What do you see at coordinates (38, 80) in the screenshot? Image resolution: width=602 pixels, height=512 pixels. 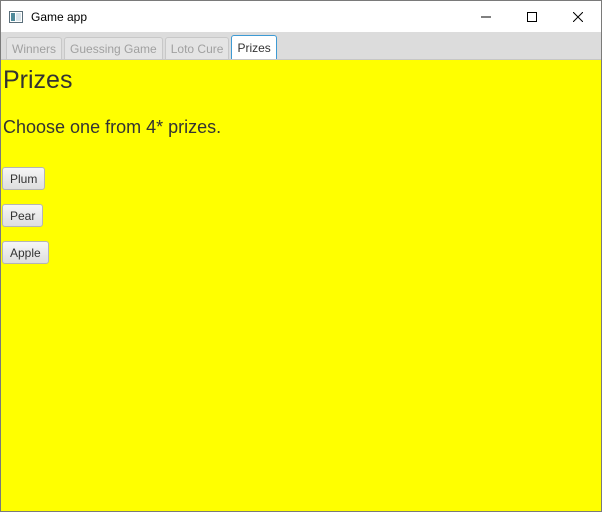 I see `page-title: Prizes` at bounding box center [38, 80].